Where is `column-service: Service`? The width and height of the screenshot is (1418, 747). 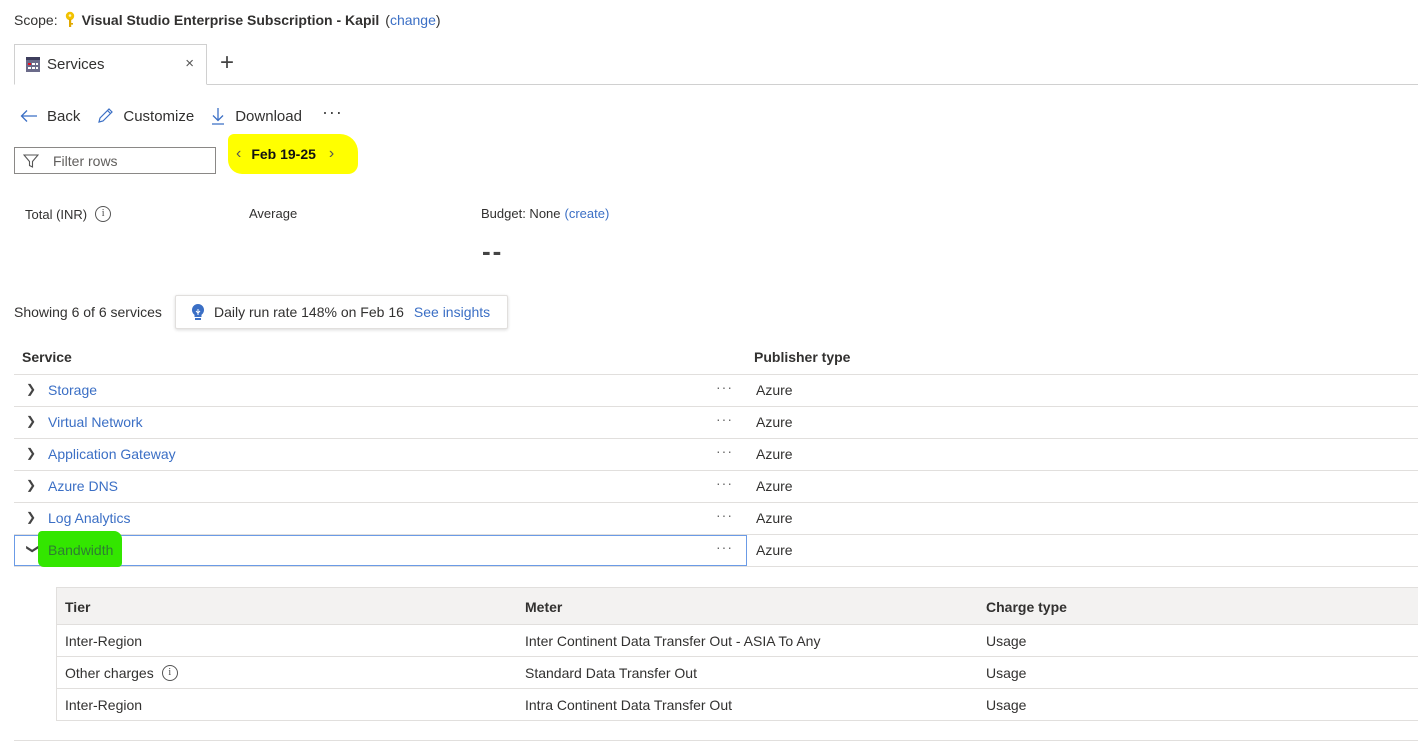
column-service: Service is located at coordinates (47, 357).